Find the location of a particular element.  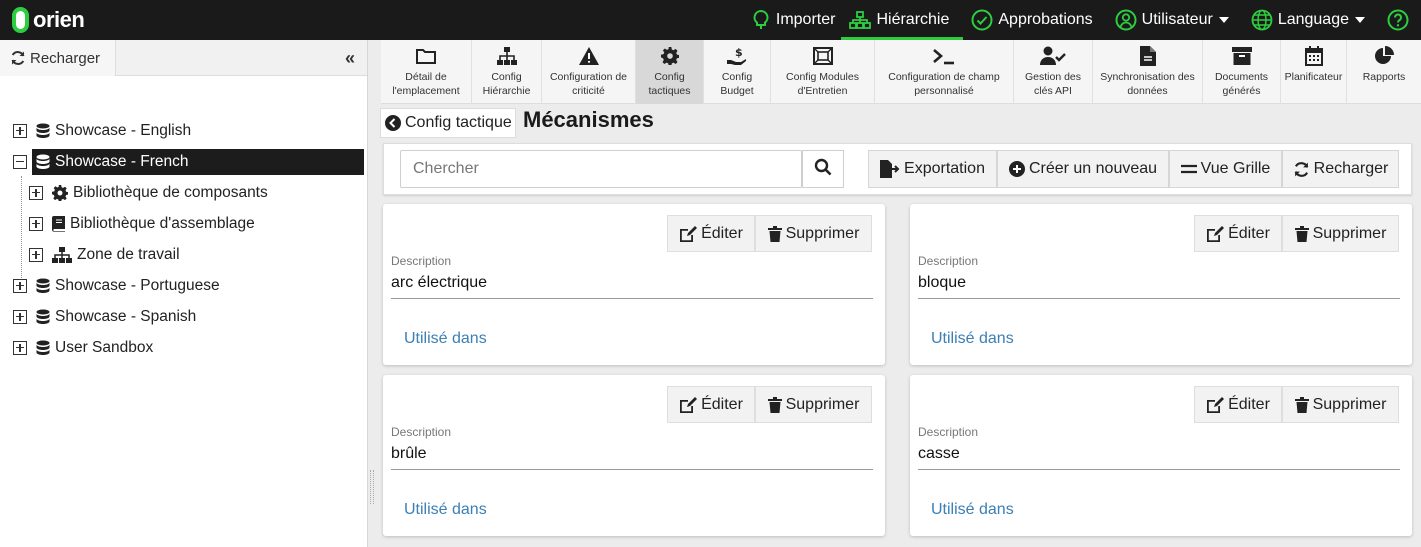

tree-item-label: Bibliothèque de composants is located at coordinates (170, 192).